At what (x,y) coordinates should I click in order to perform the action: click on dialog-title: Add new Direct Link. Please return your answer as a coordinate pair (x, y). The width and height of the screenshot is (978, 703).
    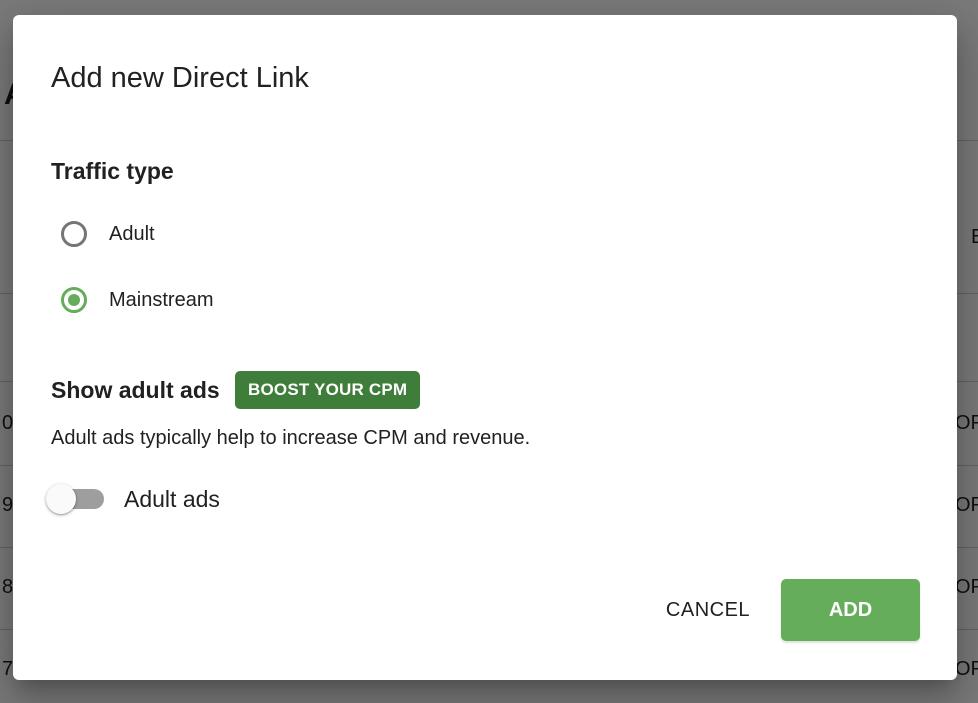
    Looking at the image, I should click on (180, 78).